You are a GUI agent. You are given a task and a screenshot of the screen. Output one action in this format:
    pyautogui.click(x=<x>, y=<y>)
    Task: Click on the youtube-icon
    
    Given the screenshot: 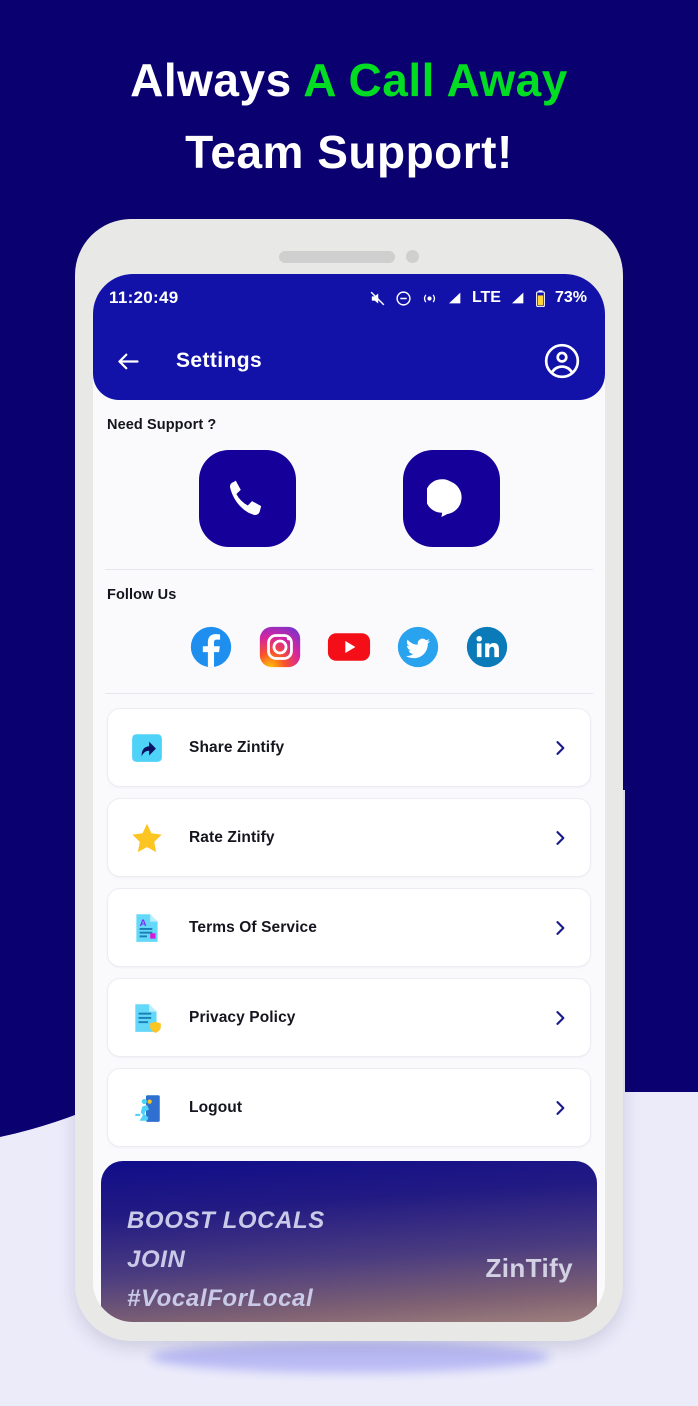 What is the action you would take?
    pyautogui.click(x=349, y=647)
    